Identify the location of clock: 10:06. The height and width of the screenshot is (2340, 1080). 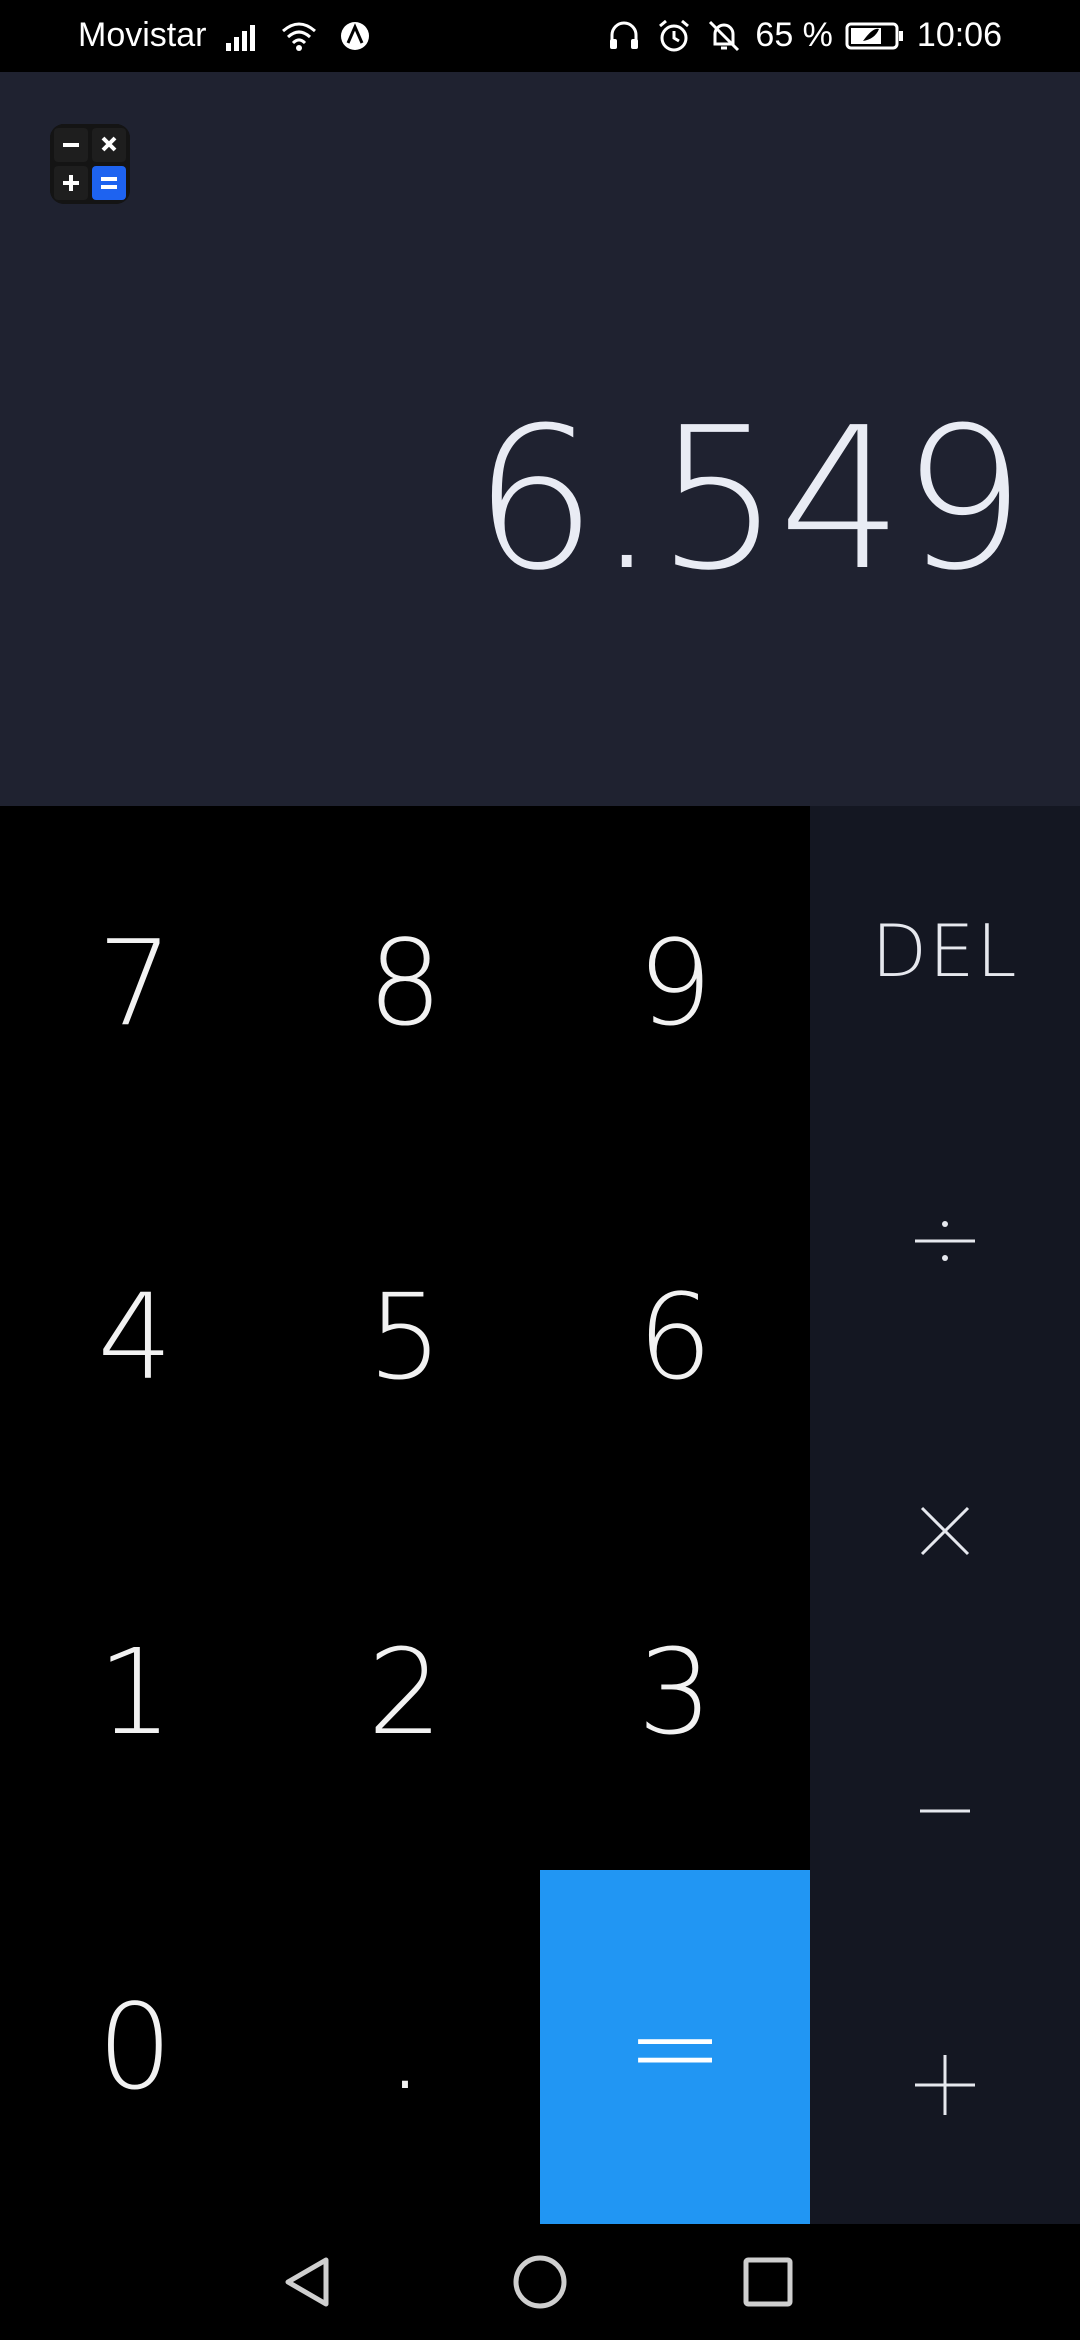
(959, 35).